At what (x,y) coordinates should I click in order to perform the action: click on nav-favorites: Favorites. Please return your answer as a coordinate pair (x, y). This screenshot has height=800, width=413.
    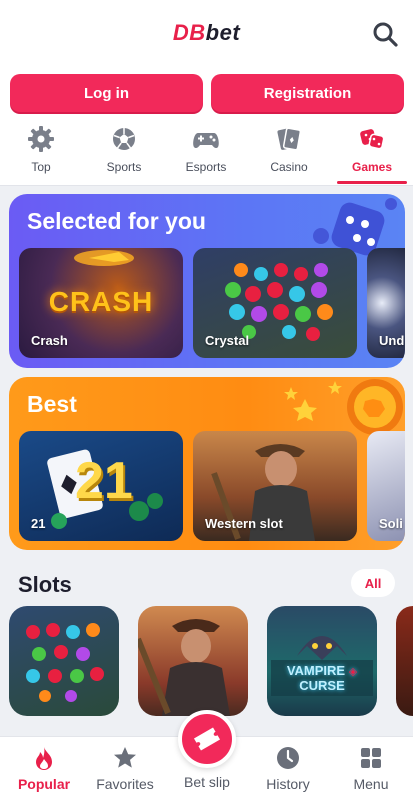
    Looking at the image, I should click on (125, 768).